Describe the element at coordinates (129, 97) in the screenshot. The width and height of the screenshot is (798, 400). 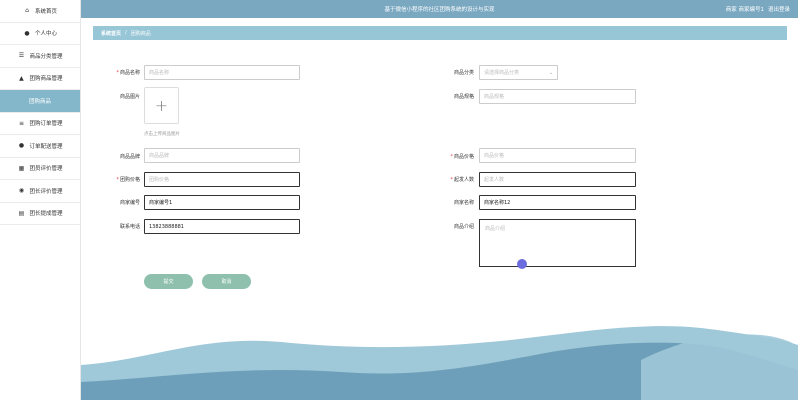
I see `image-label: 商品图片` at that location.